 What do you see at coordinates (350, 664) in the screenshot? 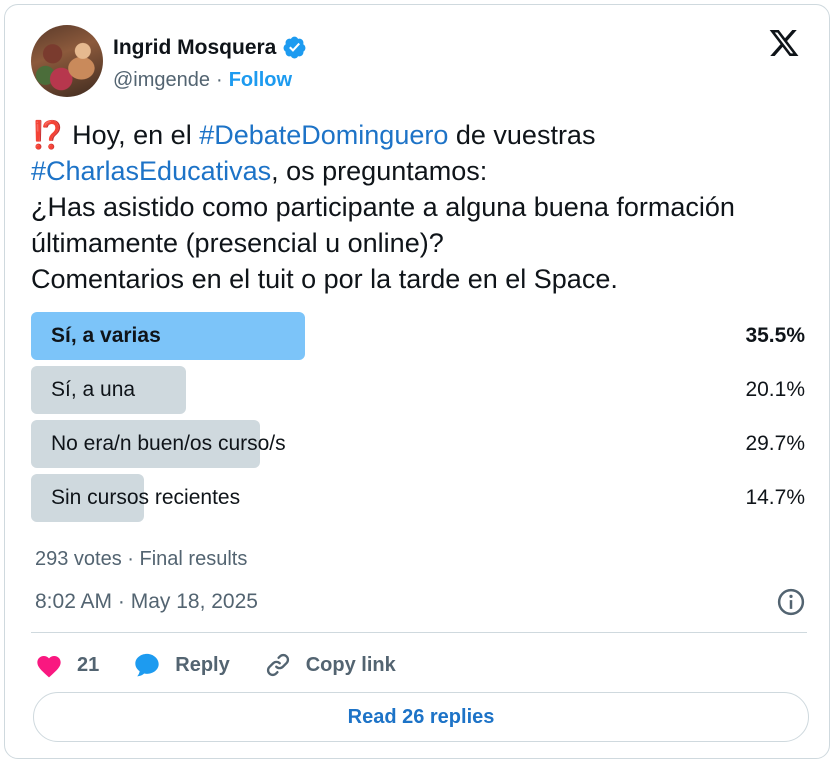
I see `copy-link-label: Copy link` at bounding box center [350, 664].